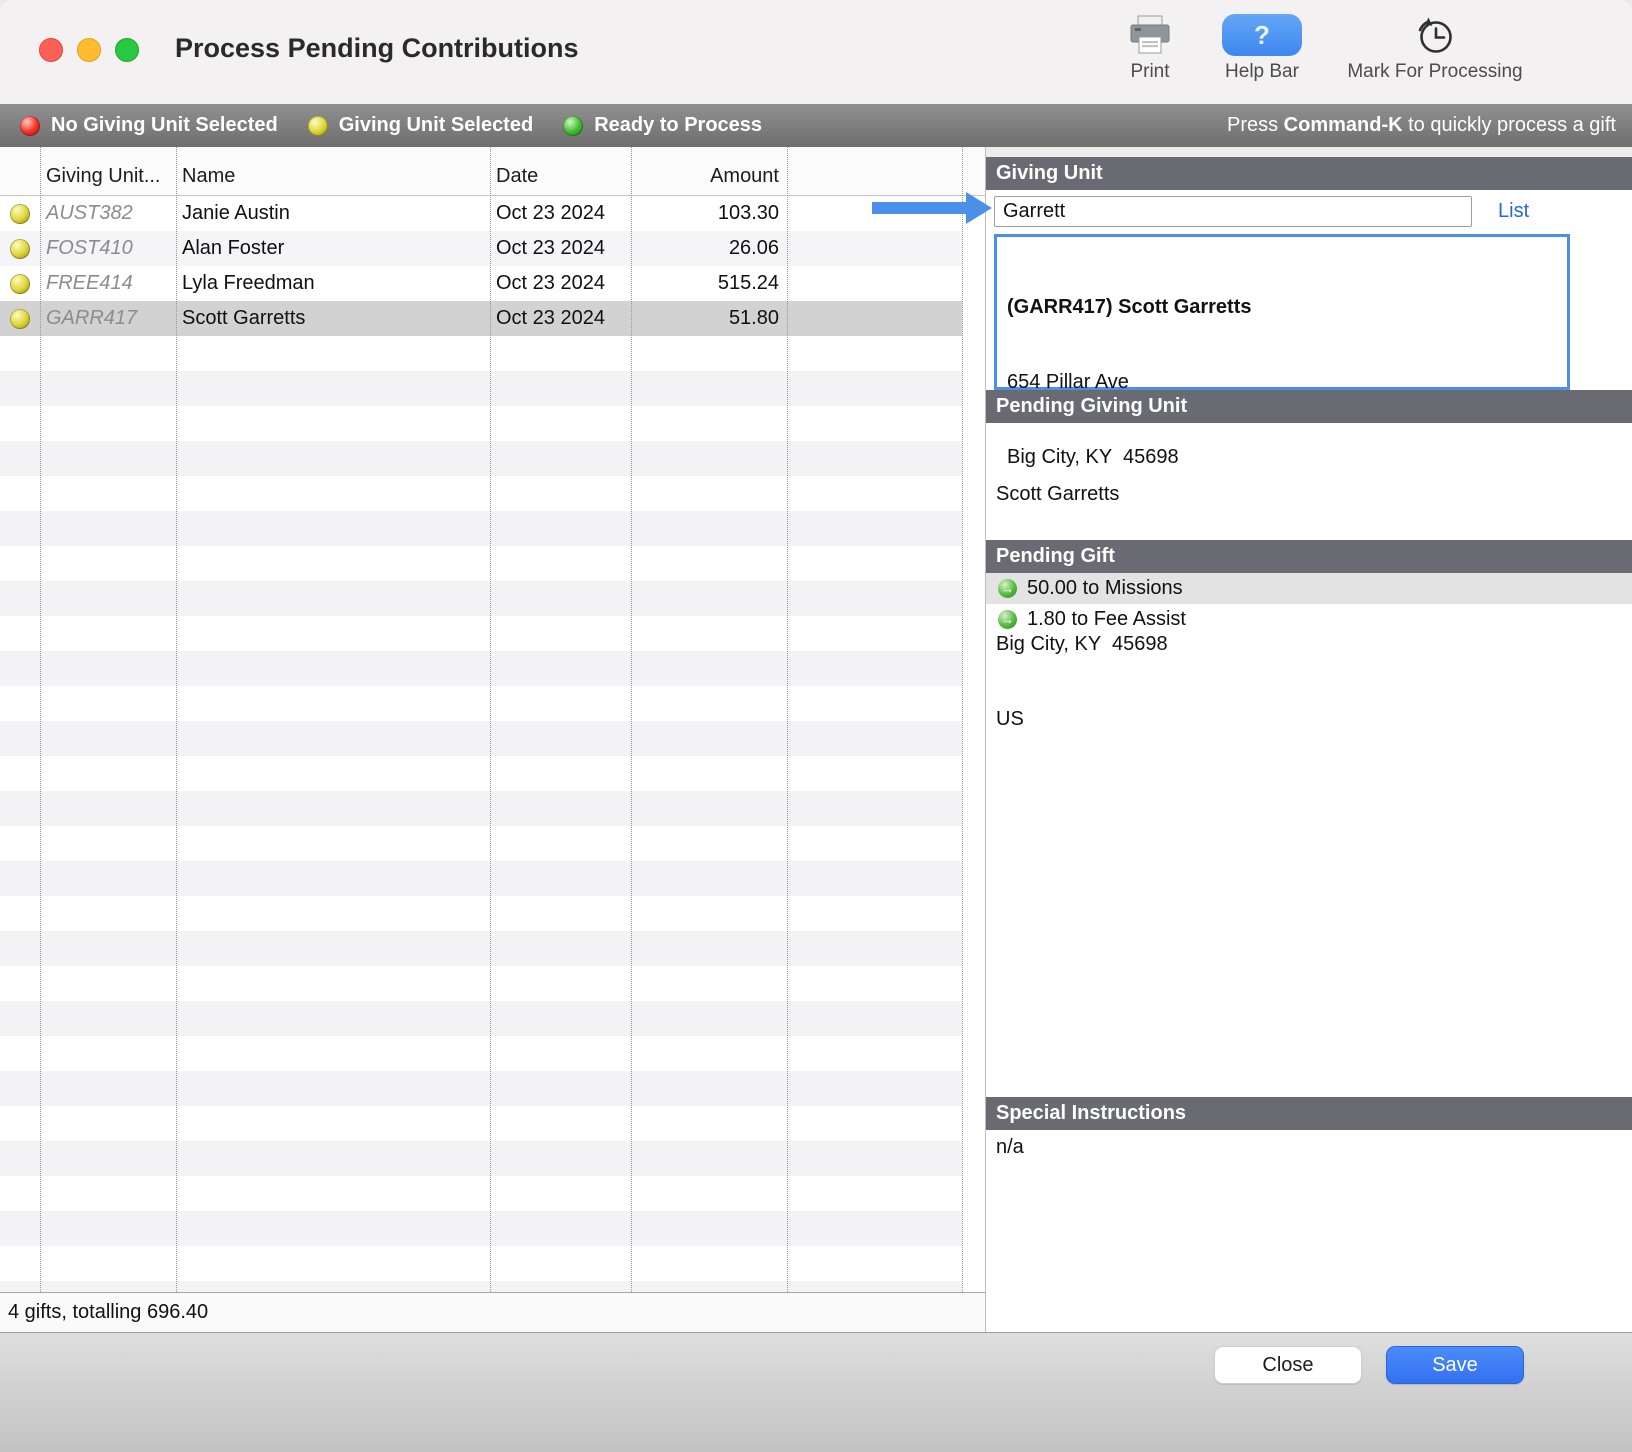 Image resolution: width=1632 pixels, height=1452 pixels. What do you see at coordinates (244, 318) in the screenshot?
I see `cell-name: Scott Garretts` at bounding box center [244, 318].